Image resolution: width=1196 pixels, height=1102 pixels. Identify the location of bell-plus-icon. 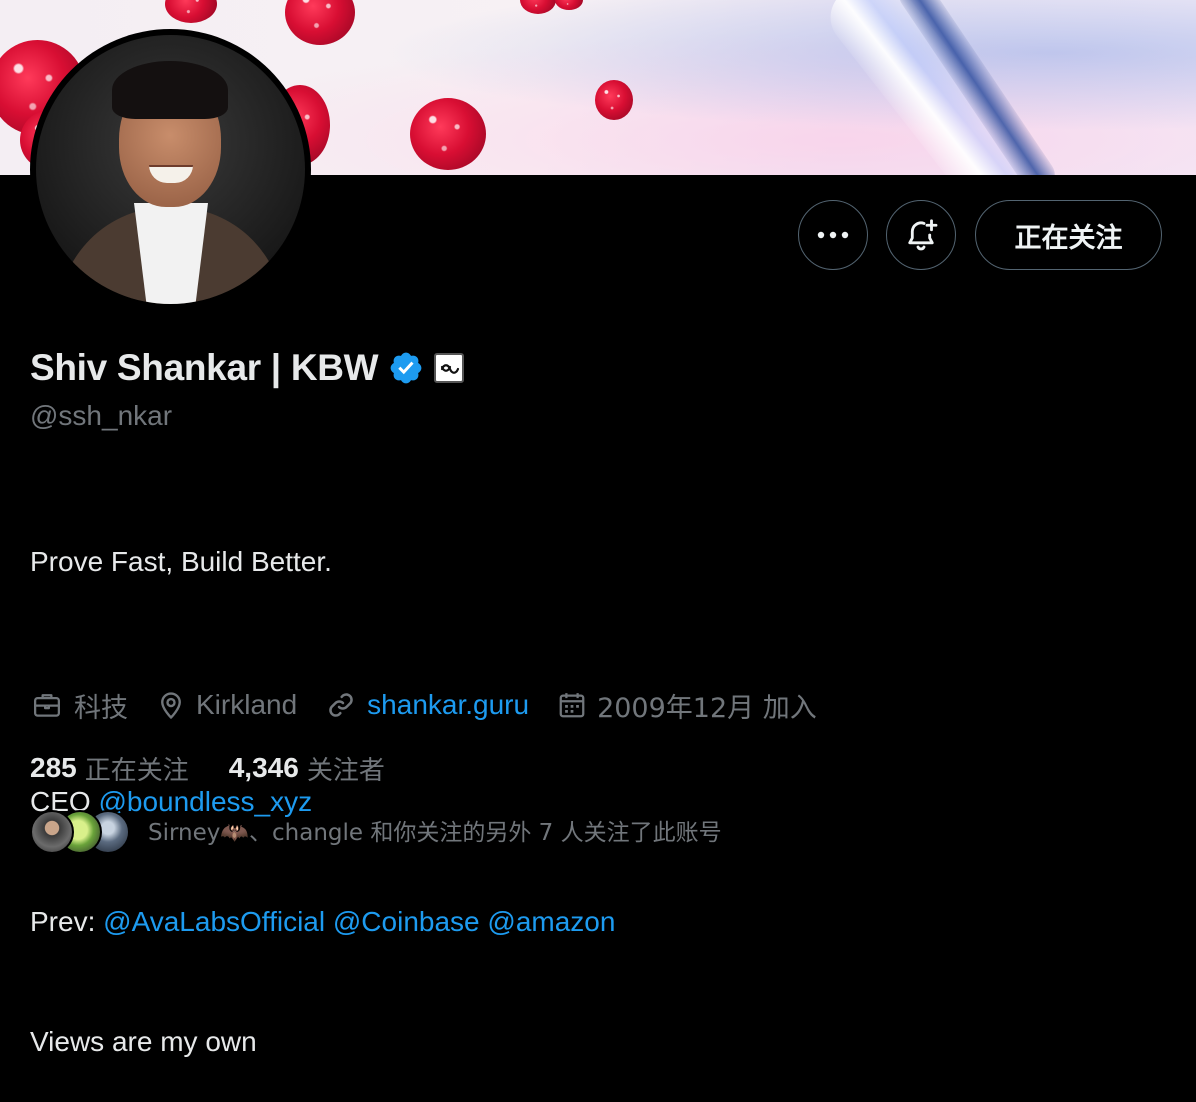
(923, 235).